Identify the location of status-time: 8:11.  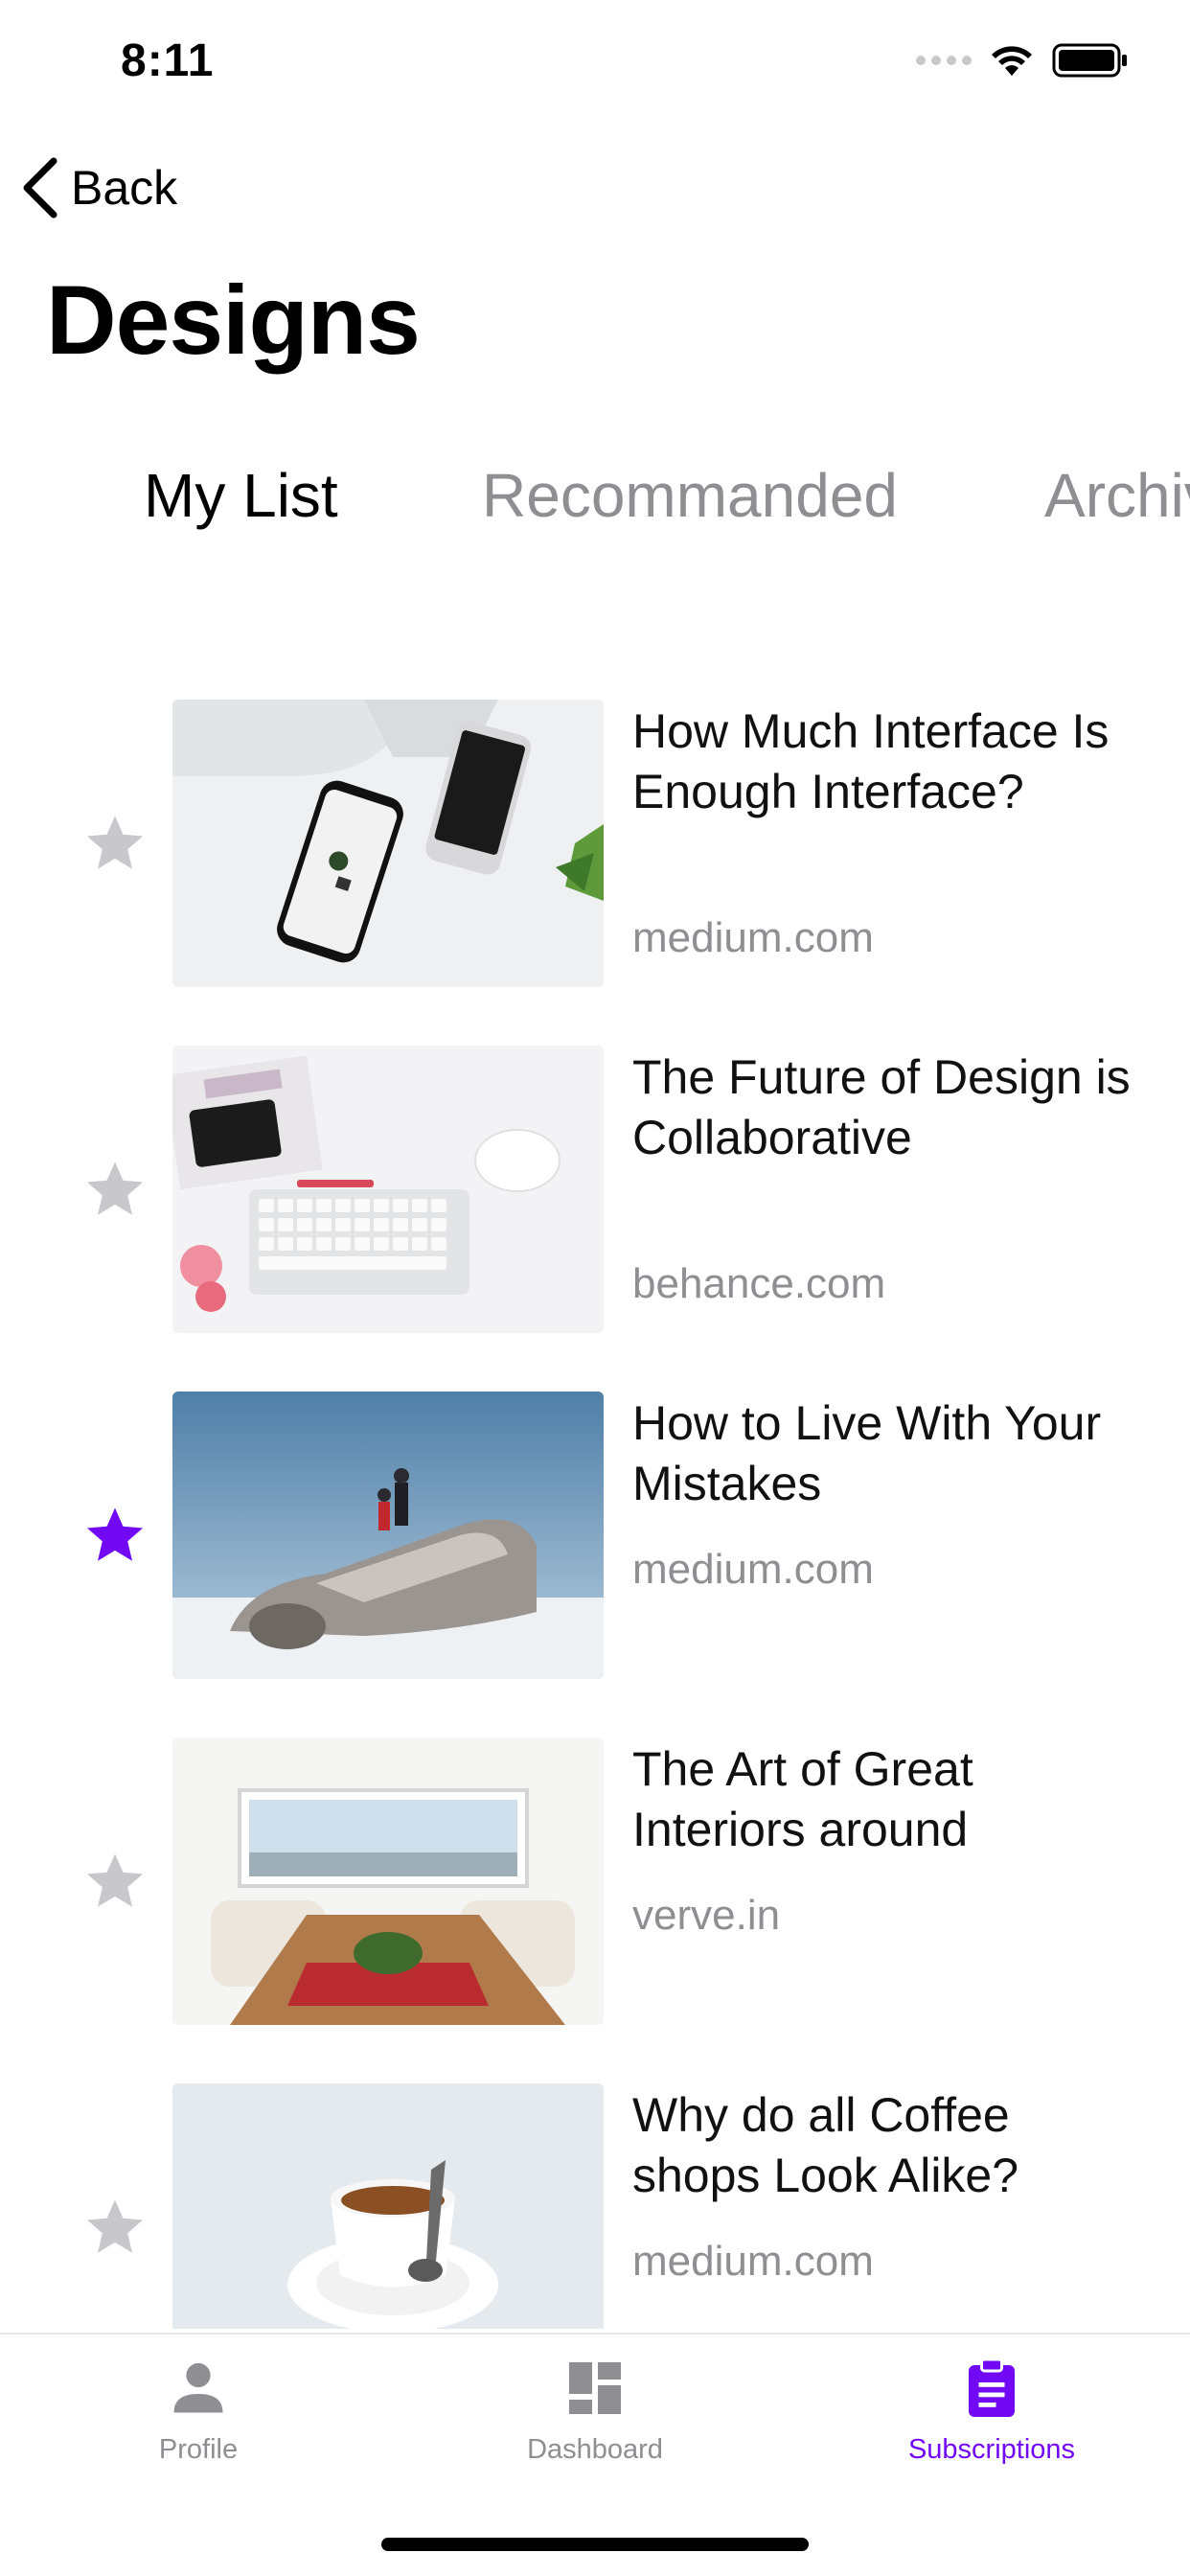
(168, 60).